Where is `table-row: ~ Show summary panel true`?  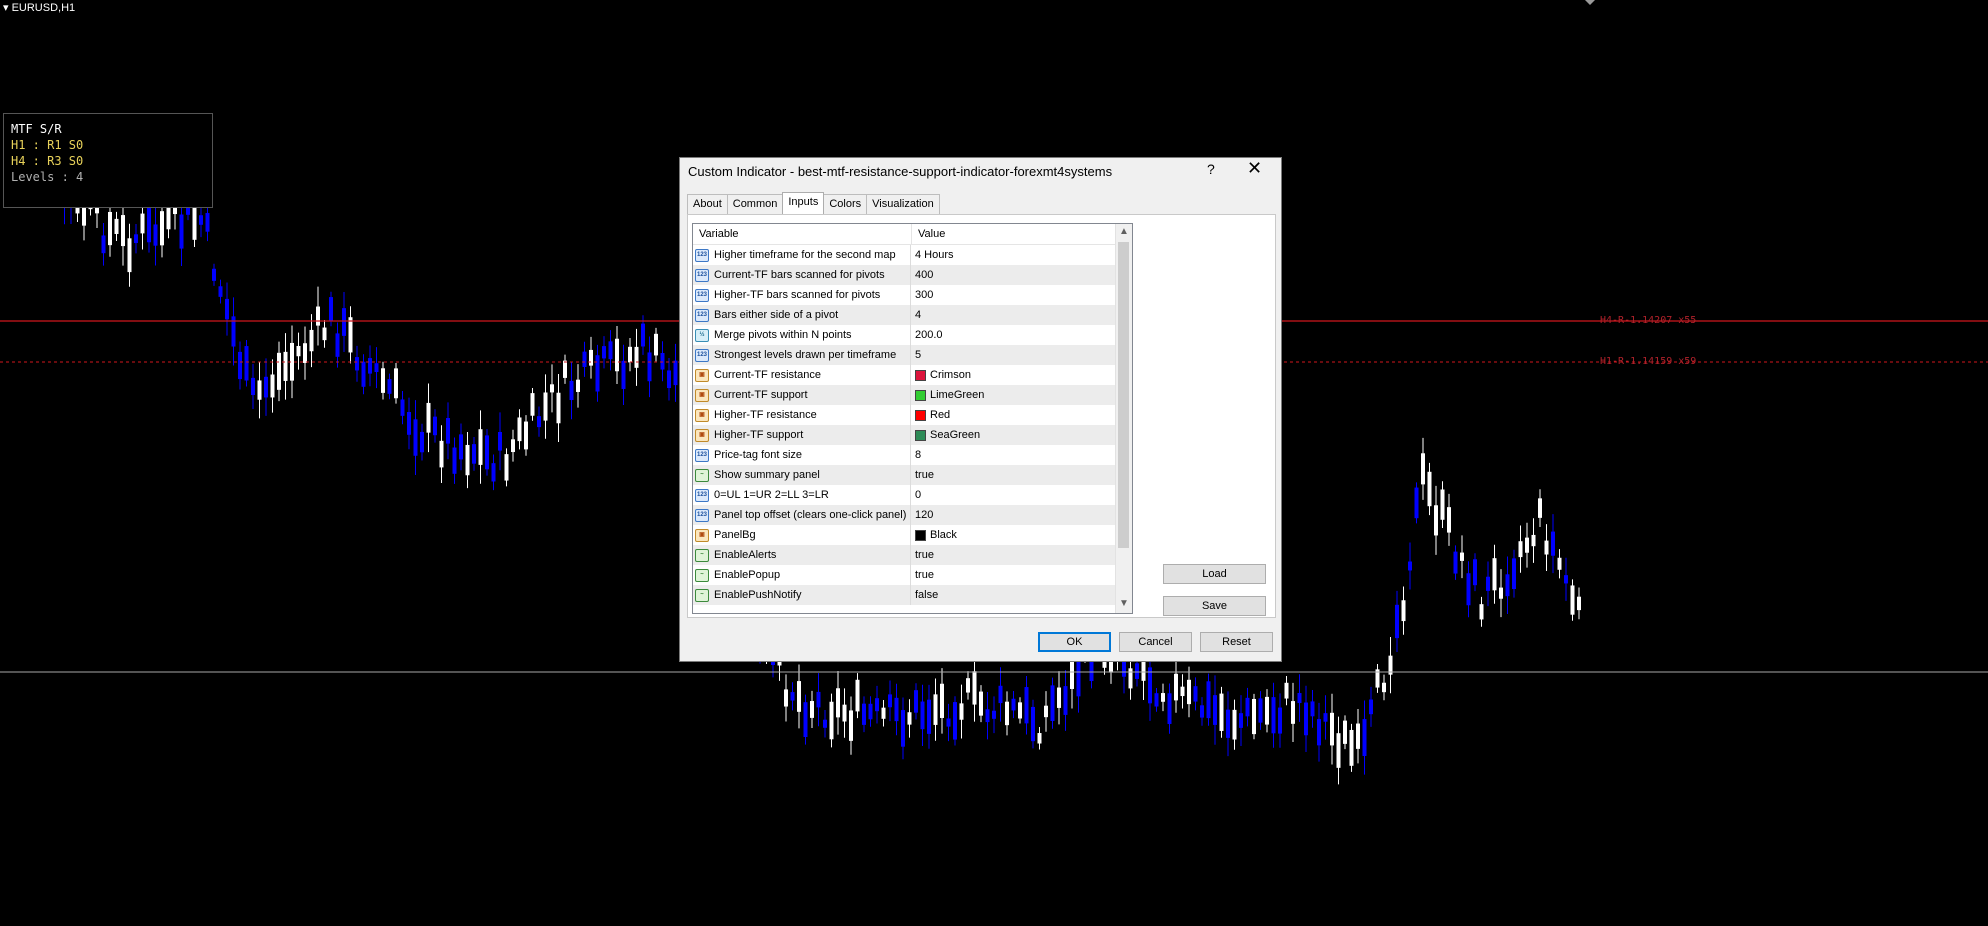
table-row: ~ Show summary panel true is located at coordinates (912, 475).